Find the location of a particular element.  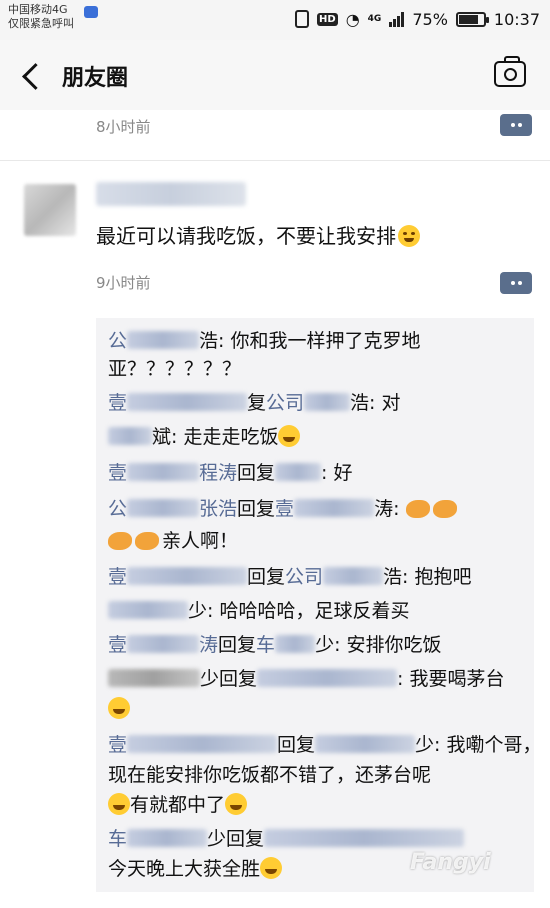

signal-icon is located at coordinates (397, 19).